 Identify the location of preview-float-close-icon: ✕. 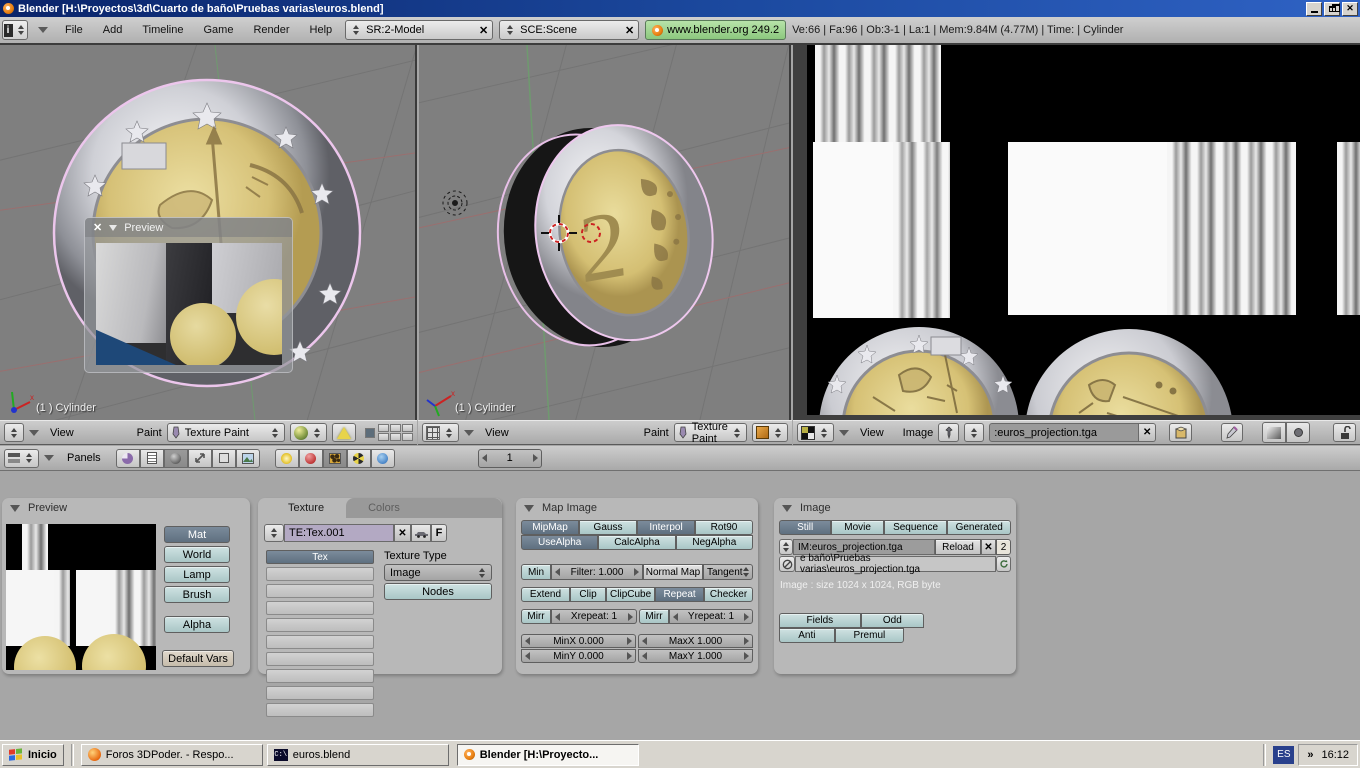
(97, 227).